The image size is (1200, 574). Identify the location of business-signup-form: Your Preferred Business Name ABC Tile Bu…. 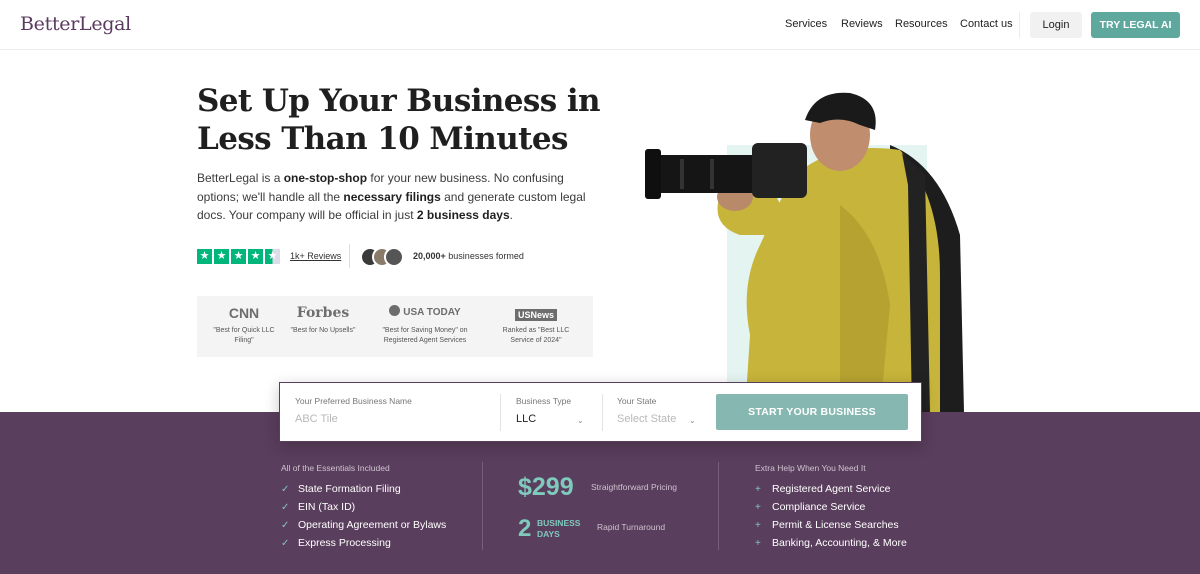
(600, 412).